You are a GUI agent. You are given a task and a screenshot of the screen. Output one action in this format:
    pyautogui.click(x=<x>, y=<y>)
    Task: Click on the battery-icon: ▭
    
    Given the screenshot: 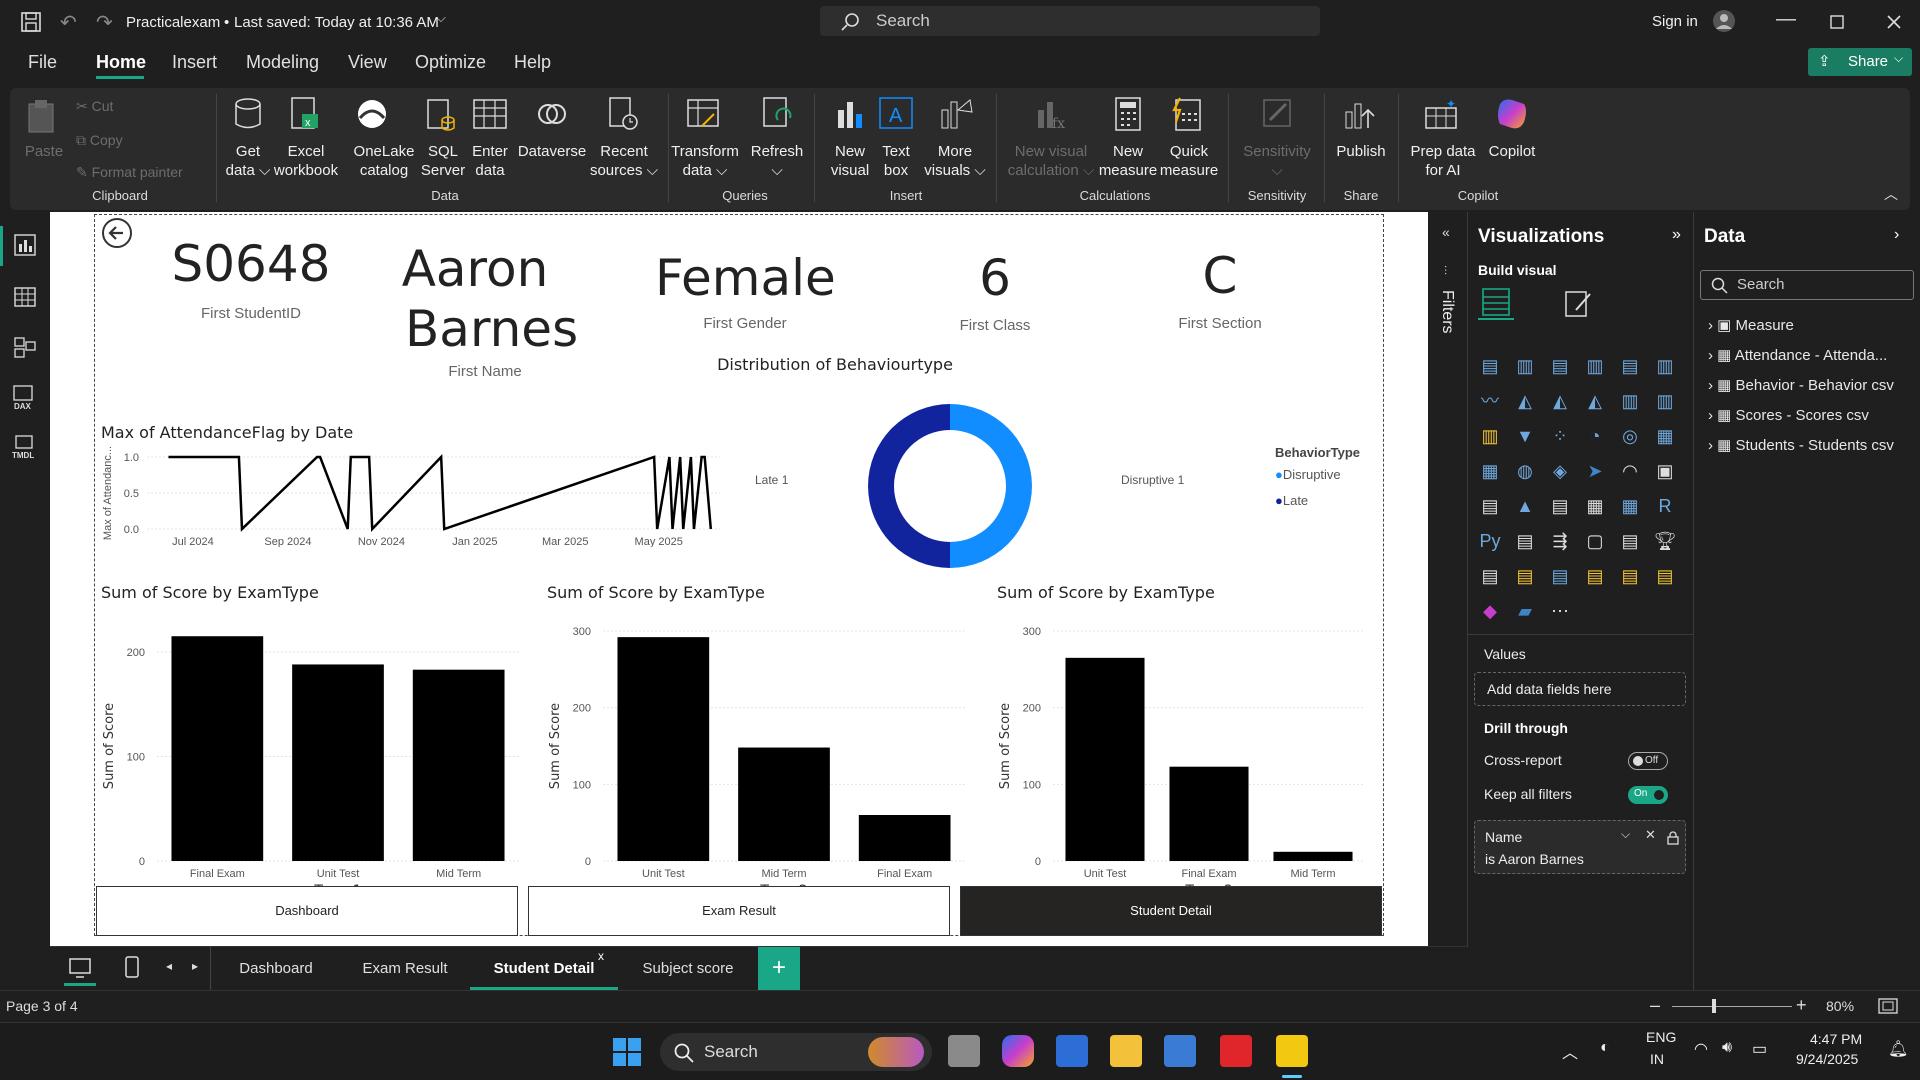 What is the action you would take?
    pyautogui.click(x=1759, y=1049)
    